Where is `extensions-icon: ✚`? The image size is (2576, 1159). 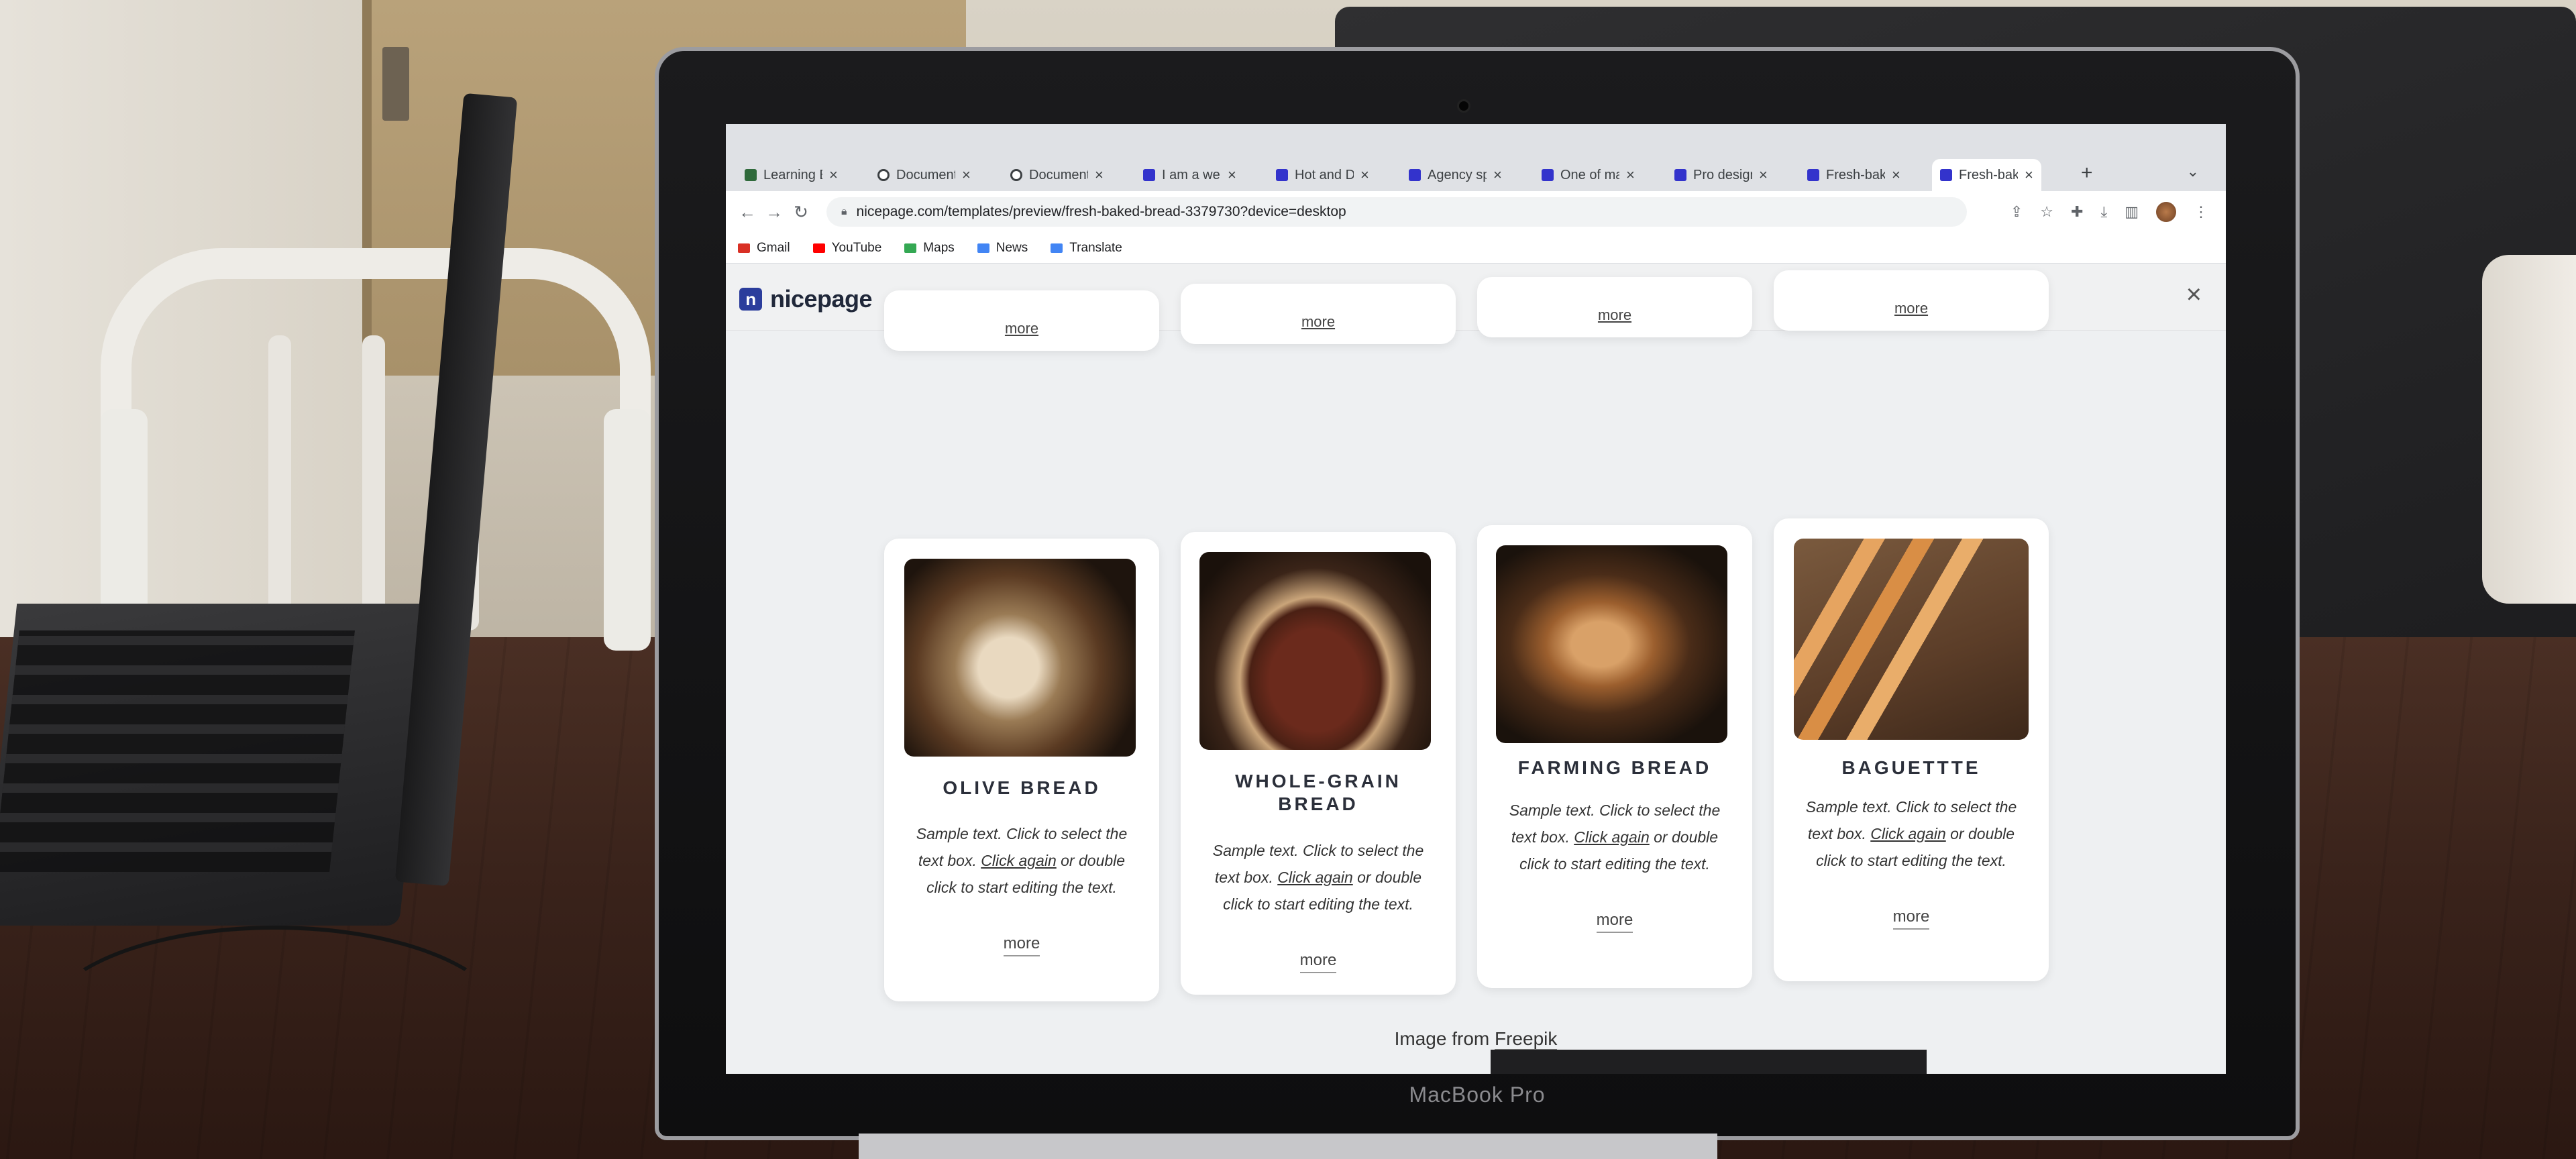
extensions-icon: ✚ is located at coordinates (2077, 212).